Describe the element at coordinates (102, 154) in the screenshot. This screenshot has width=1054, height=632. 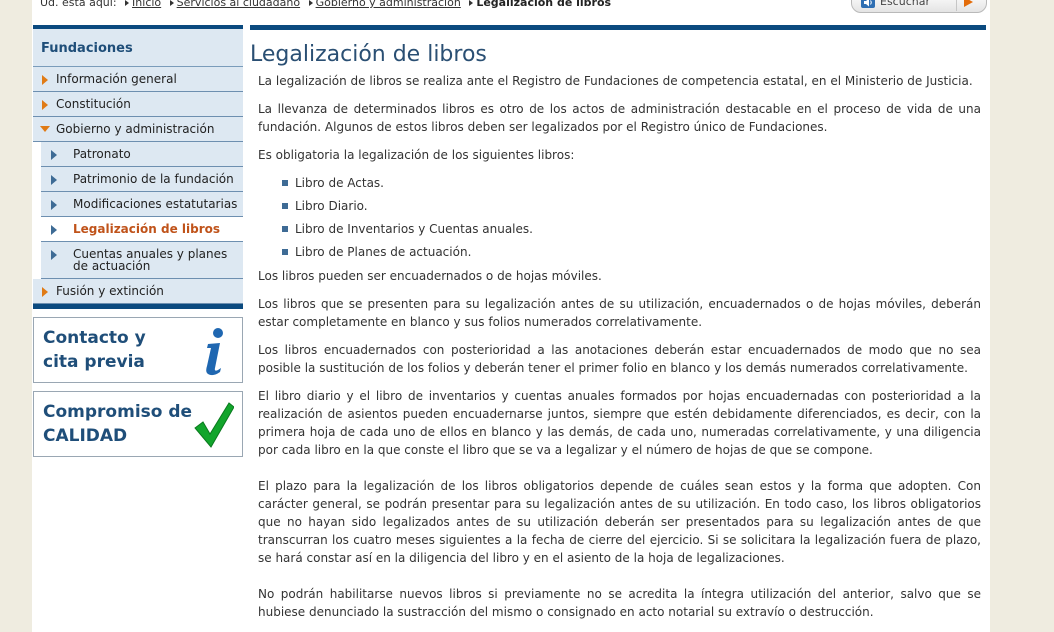
I see `sidebar-subitem-label: Patronato` at that location.